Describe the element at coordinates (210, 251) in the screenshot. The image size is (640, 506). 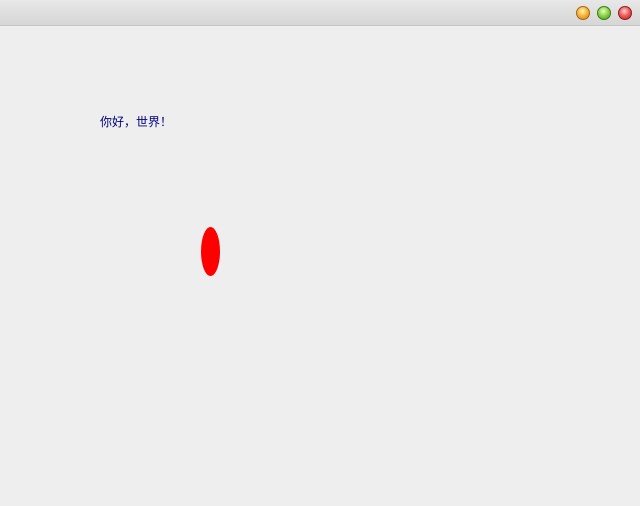
I see `red-ellipse` at that location.